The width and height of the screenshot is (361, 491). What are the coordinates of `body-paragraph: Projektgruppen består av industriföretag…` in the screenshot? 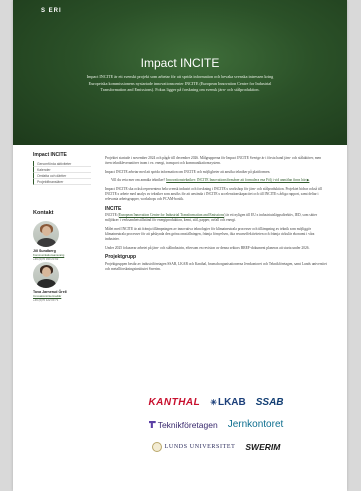 It's located at (216, 266).